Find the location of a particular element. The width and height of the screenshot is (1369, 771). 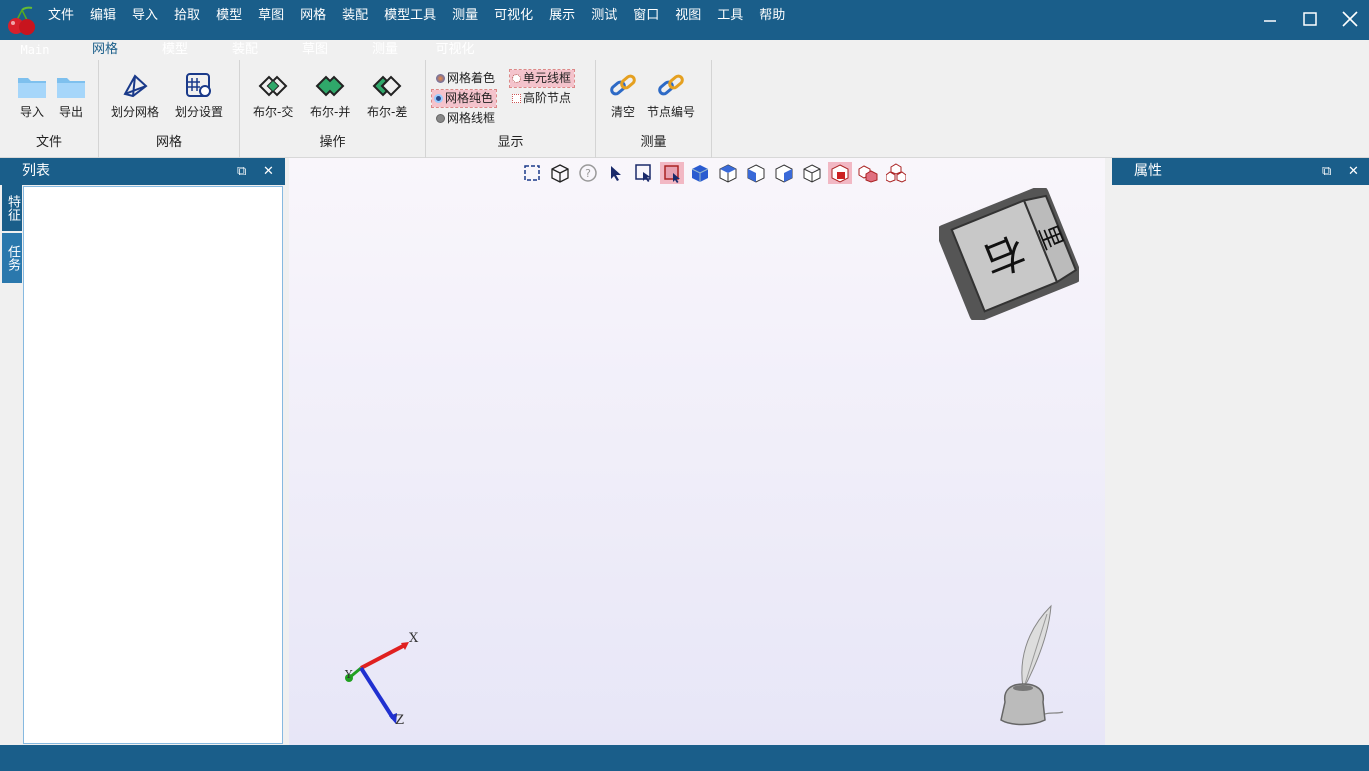

top-face-cube-button is located at coordinates (728, 173).